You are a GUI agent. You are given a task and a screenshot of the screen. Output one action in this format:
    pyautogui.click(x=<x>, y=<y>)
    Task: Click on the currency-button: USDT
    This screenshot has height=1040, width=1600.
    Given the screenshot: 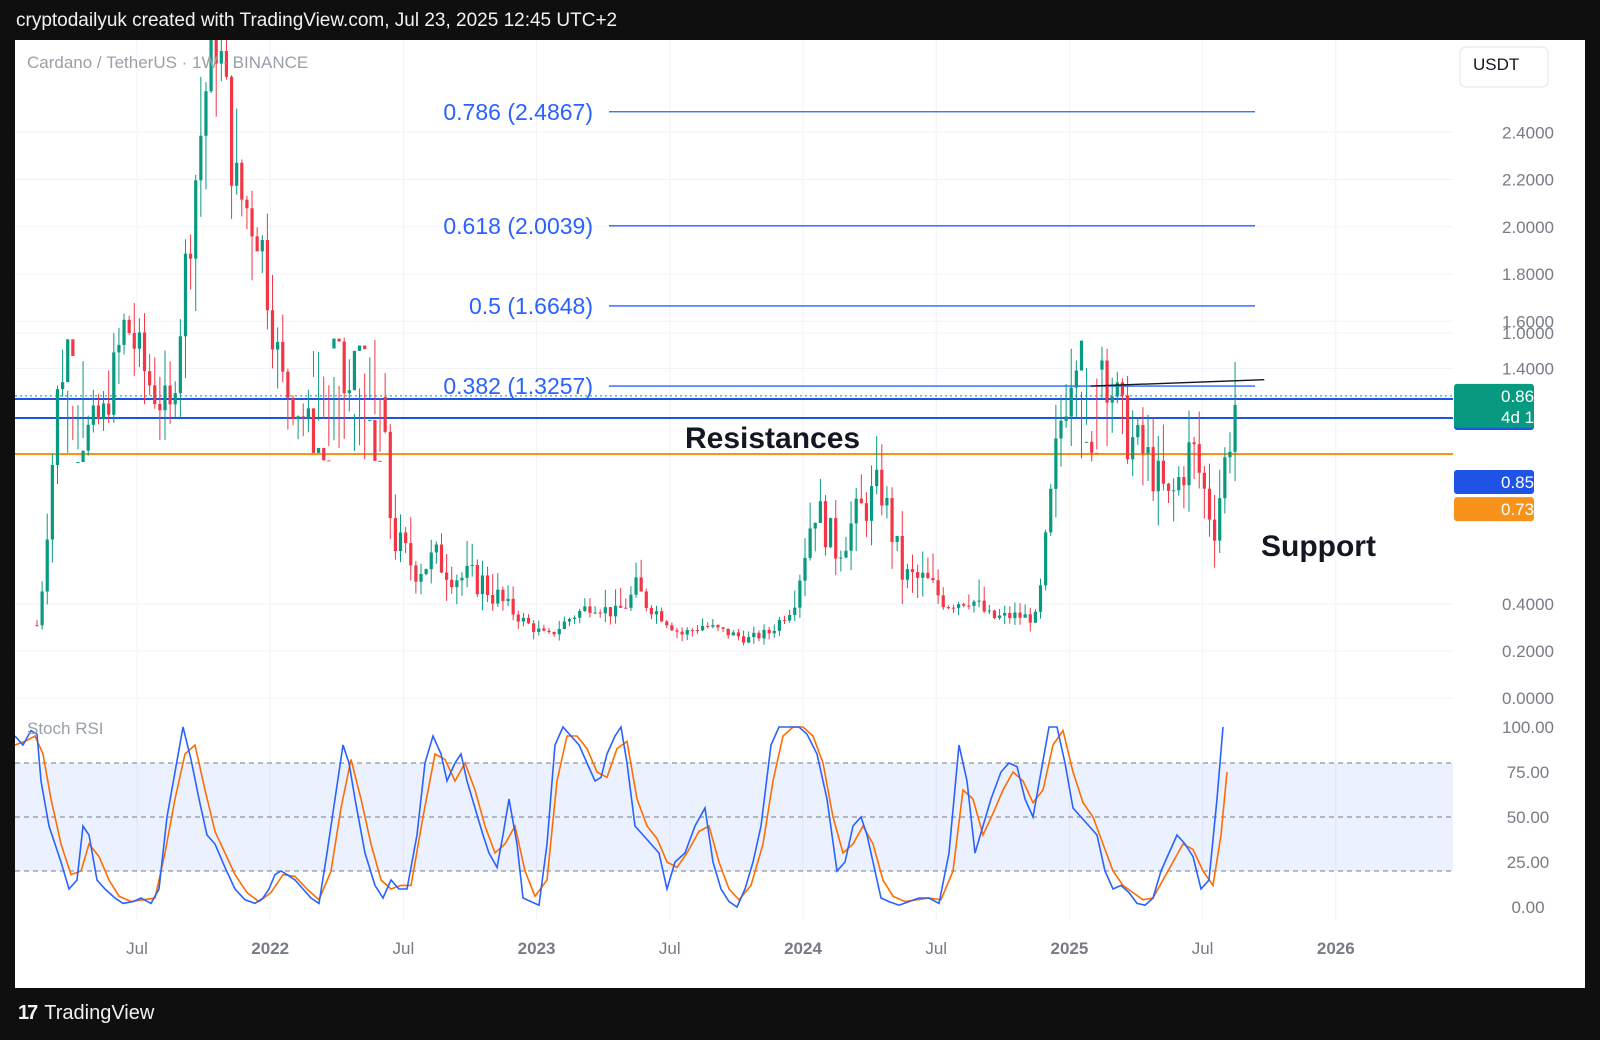 What is the action you would take?
    pyautogui.click(x=1504, y=67)
    